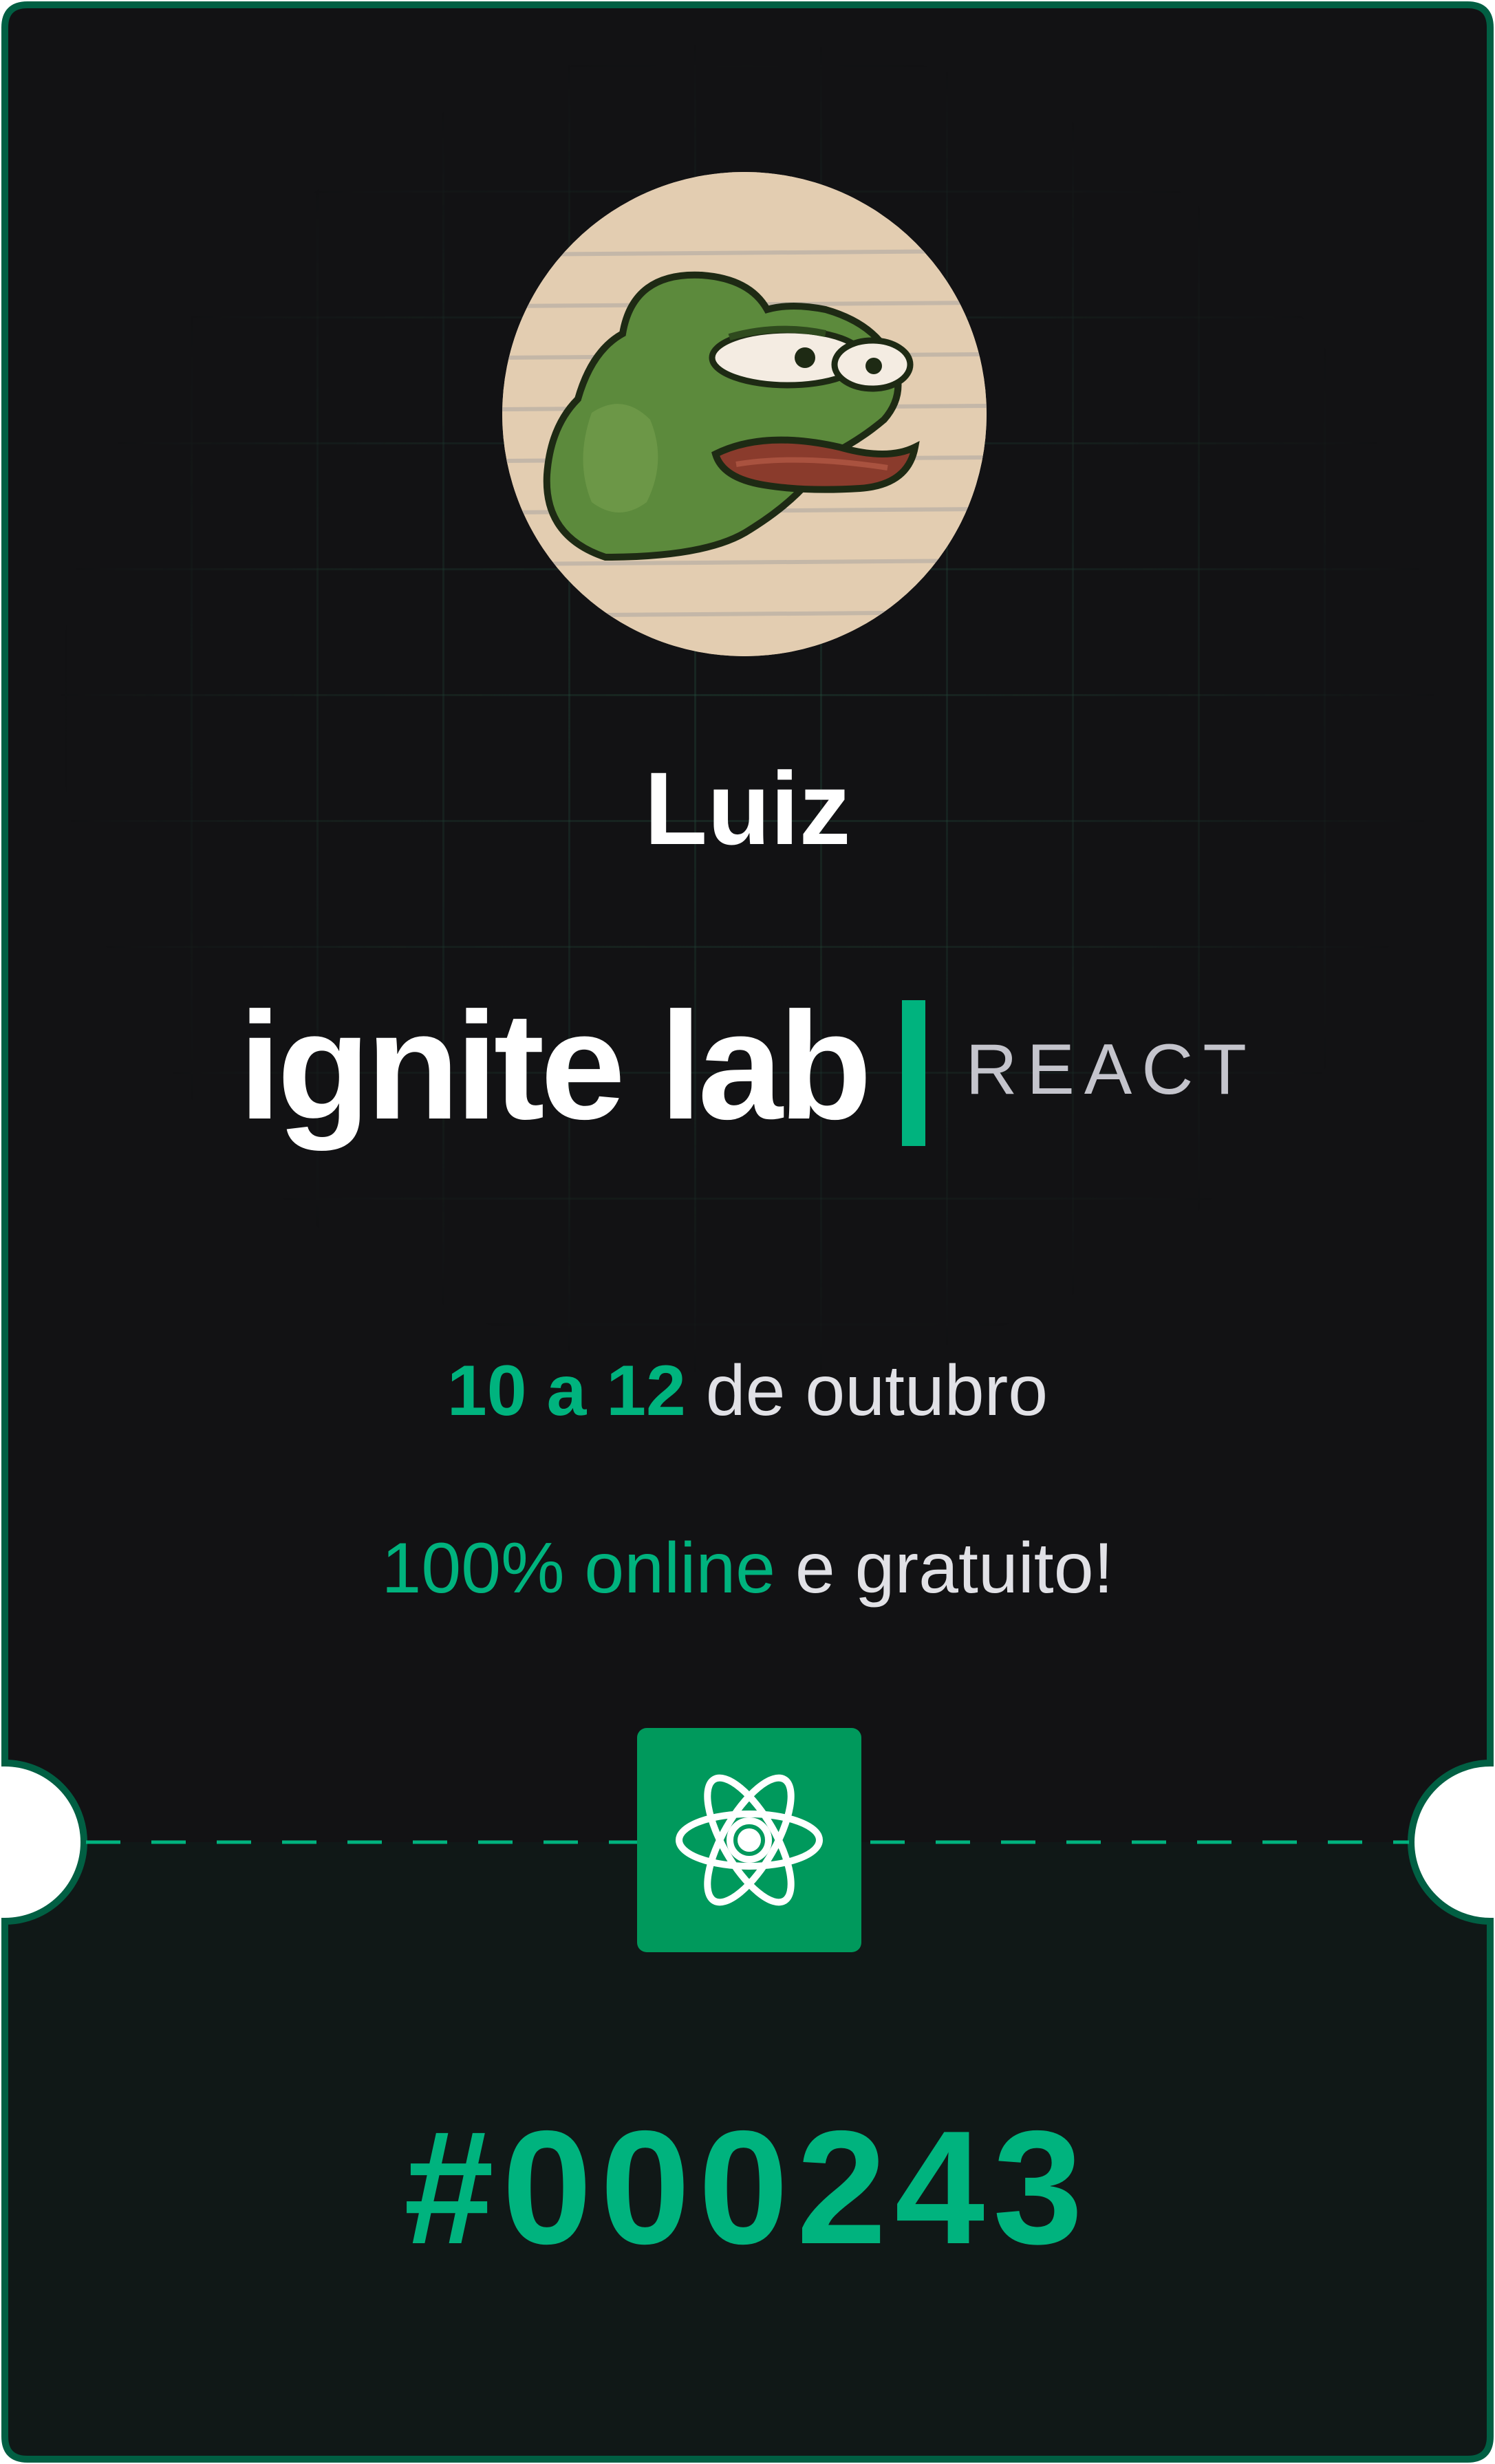 This screenshot has height=2464, width=1495. I want to click on event-date-range: 10 a 12, so click(566, 1391).